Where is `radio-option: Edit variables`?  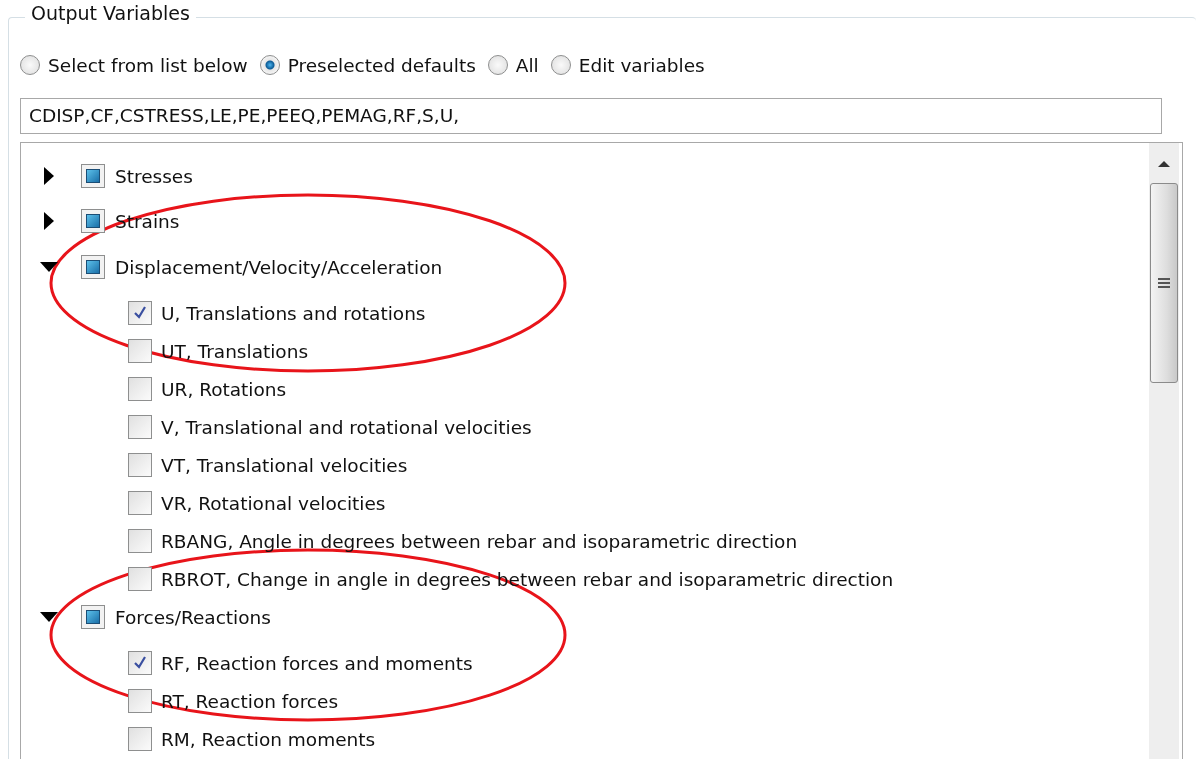
radio-option: Edit variables is located at coordinates (627, 65).